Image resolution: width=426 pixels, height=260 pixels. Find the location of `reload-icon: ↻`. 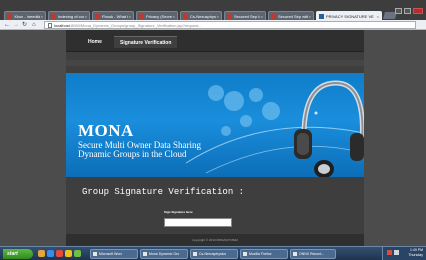

reload-icon: ↻ is located at coordinates (24, 25).